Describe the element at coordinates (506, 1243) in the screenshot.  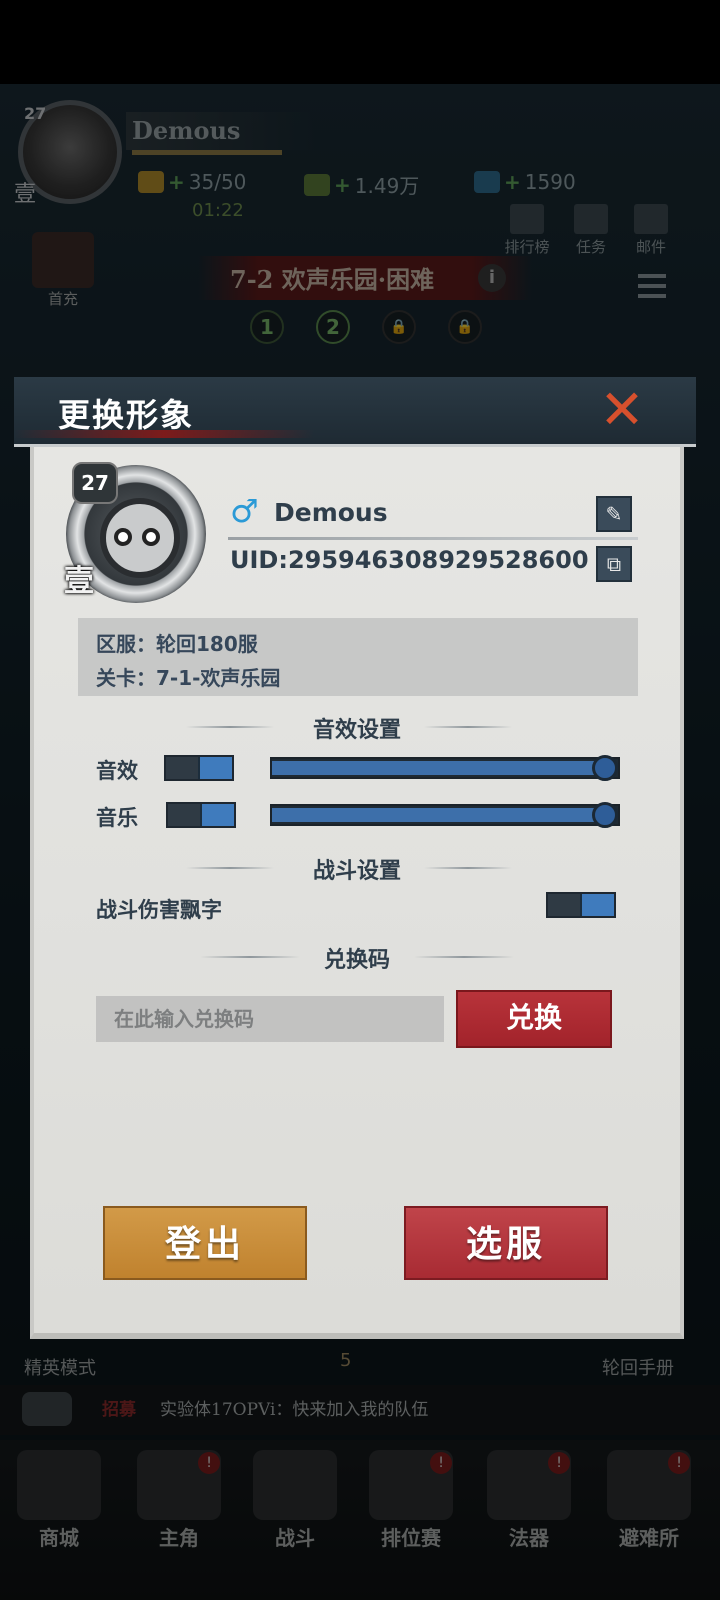
I see `select-server-button: 选服` at that location.